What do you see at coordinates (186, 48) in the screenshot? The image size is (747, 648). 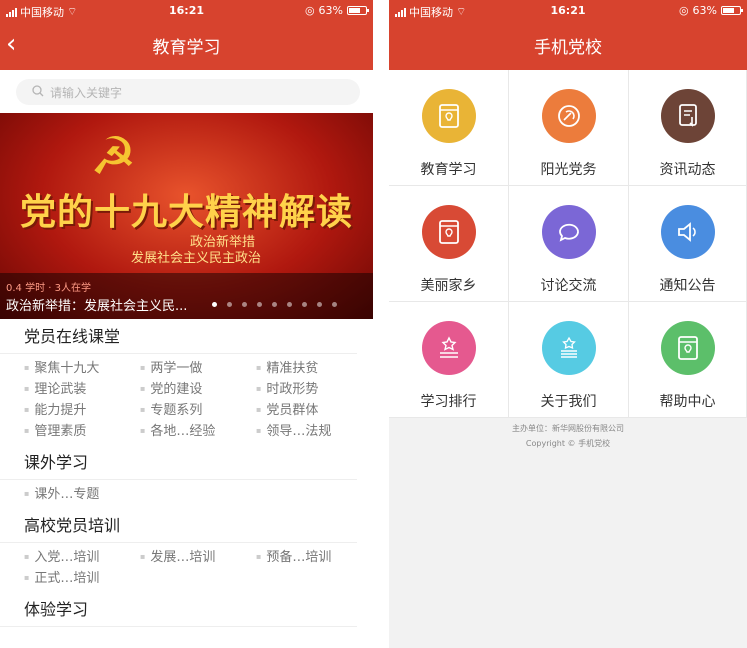 I see `page-title: 教育学习` at bounding box center [186, 48].